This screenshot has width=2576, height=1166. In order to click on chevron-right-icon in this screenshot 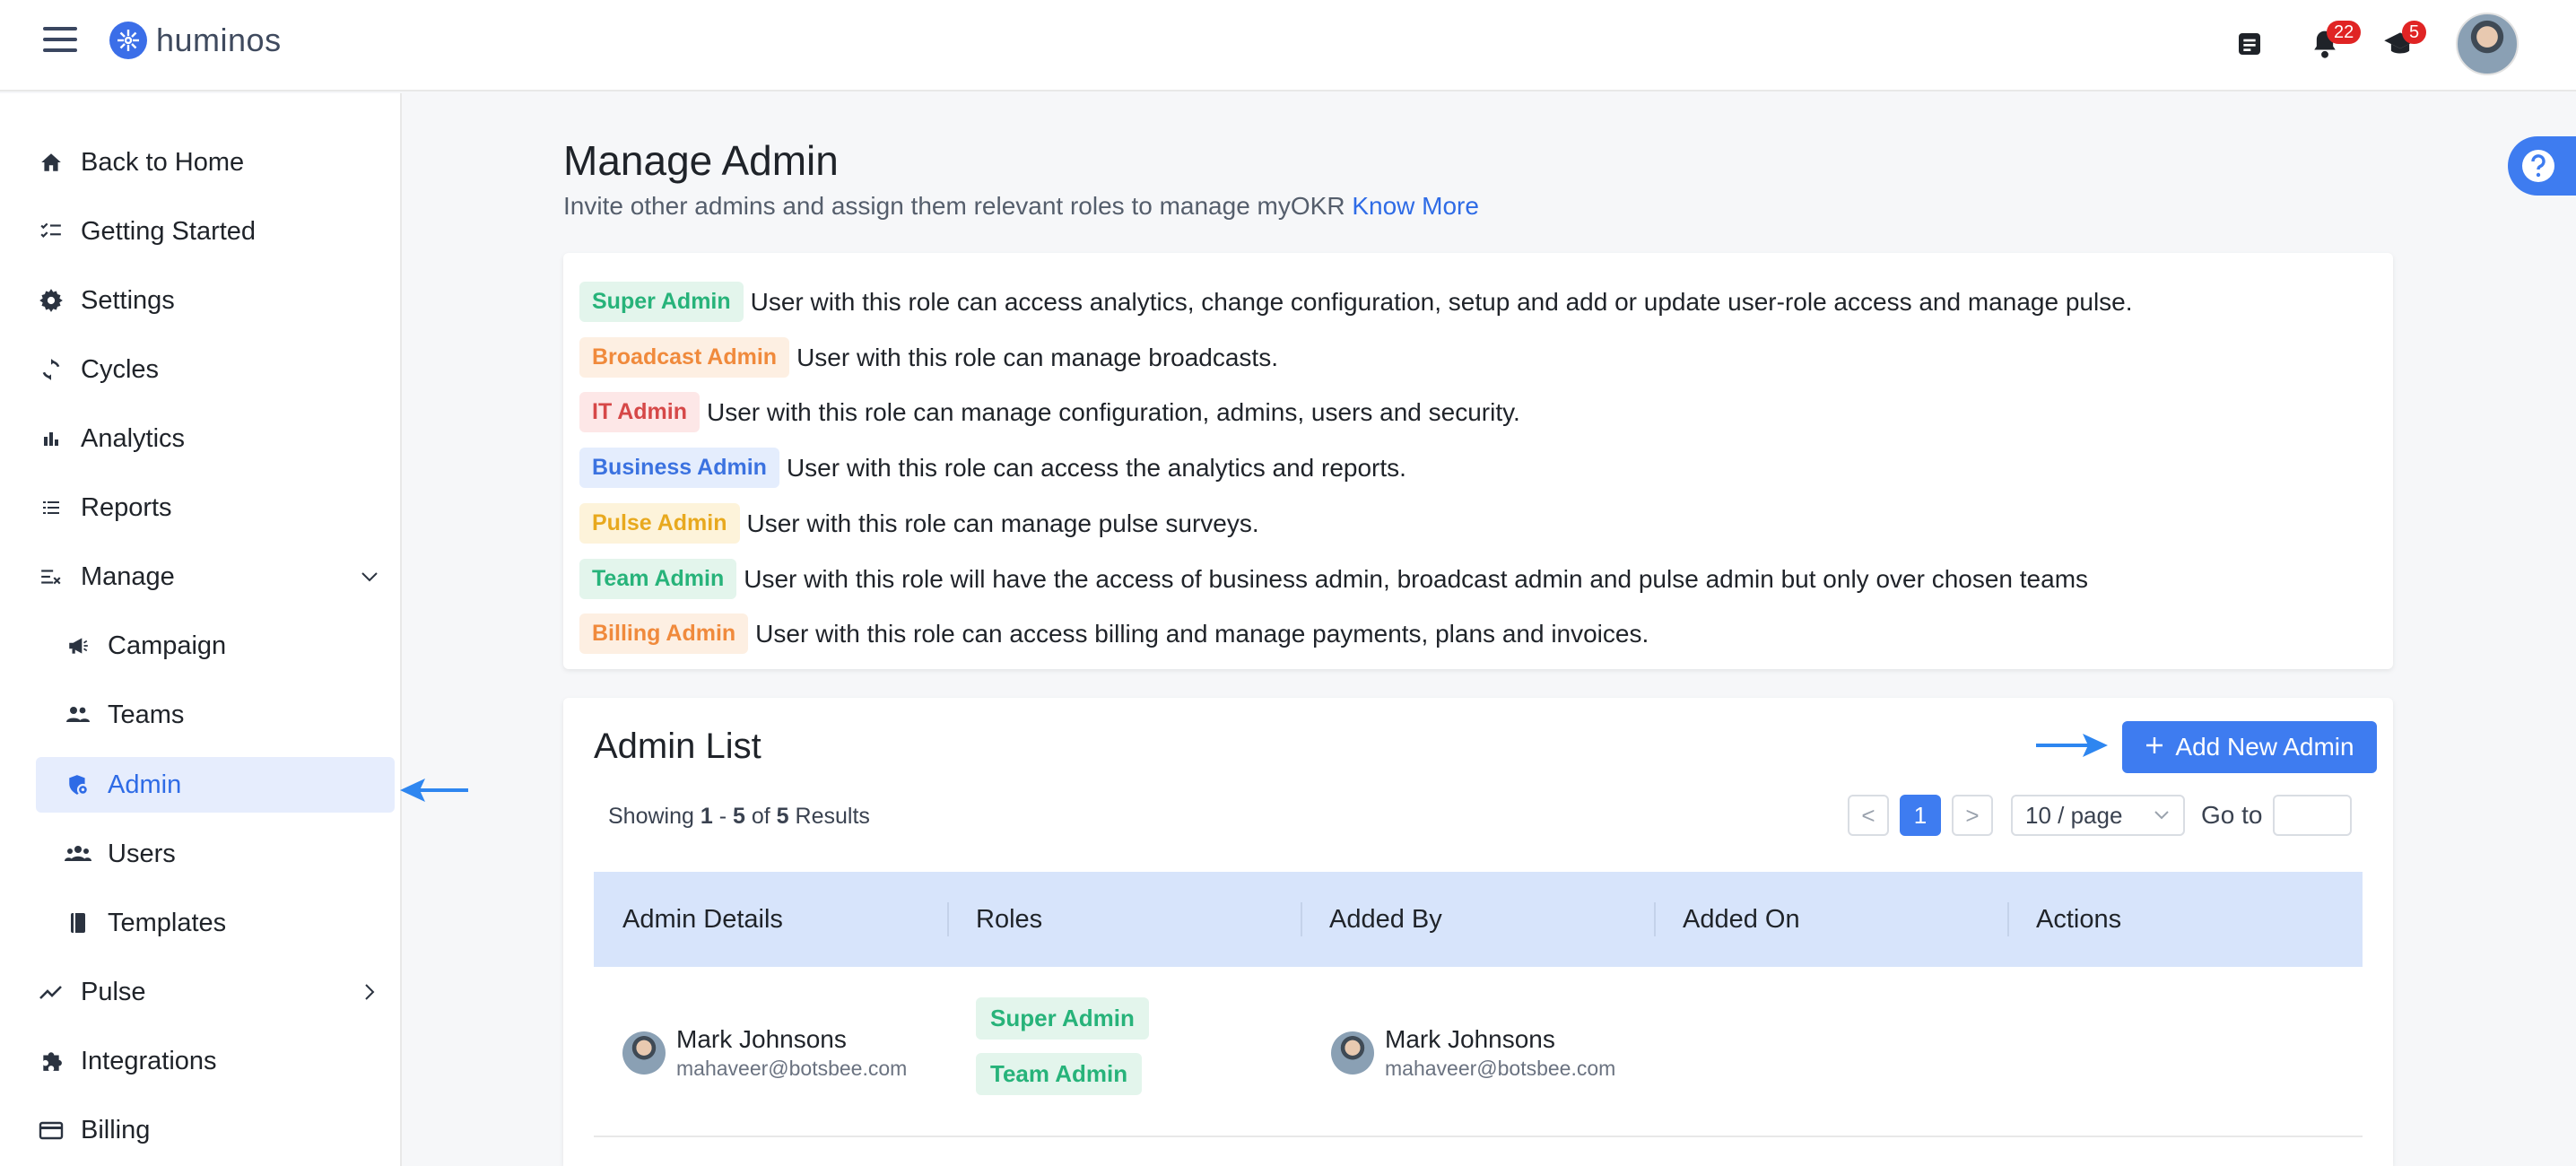, I will do `click(369, 995)`.